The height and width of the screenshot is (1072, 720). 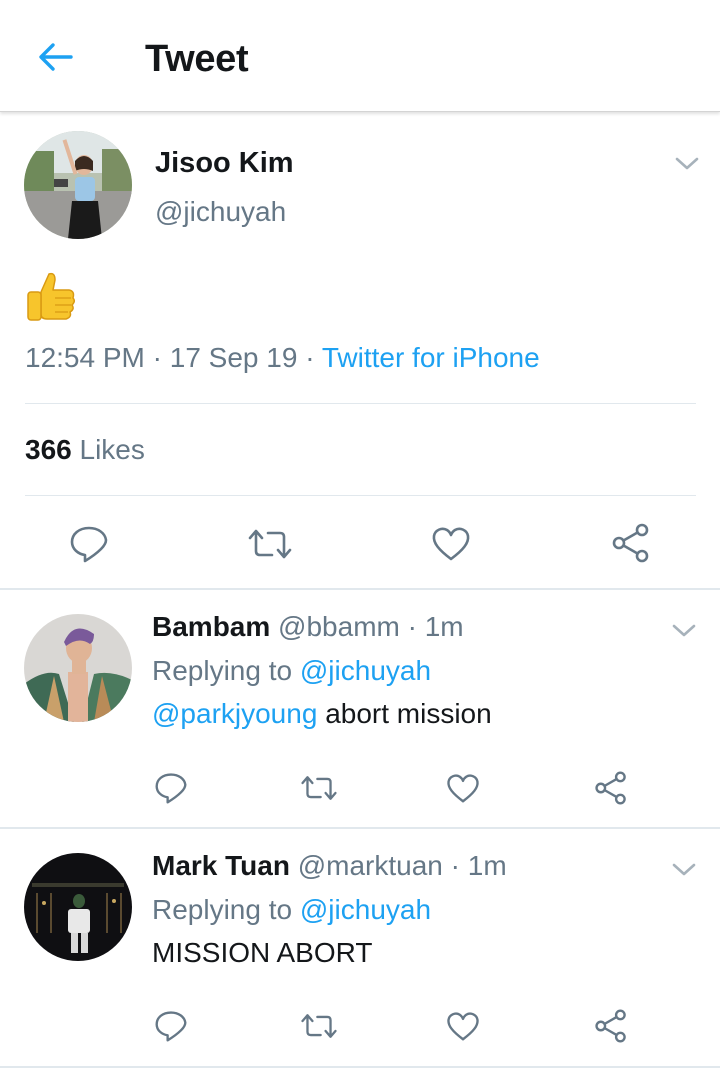 I want to click on likes-count-link: 366 Likes, so click(x=85, y=450).